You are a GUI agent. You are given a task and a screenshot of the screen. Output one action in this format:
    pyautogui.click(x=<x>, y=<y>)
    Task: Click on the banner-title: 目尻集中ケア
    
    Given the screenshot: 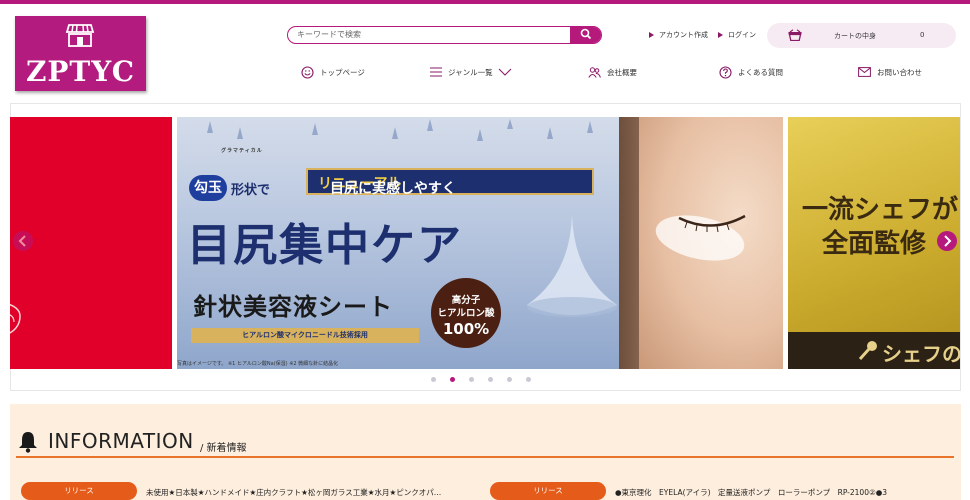 What is the action you would take?
    pyautogui.click(x=325, y=245)
    